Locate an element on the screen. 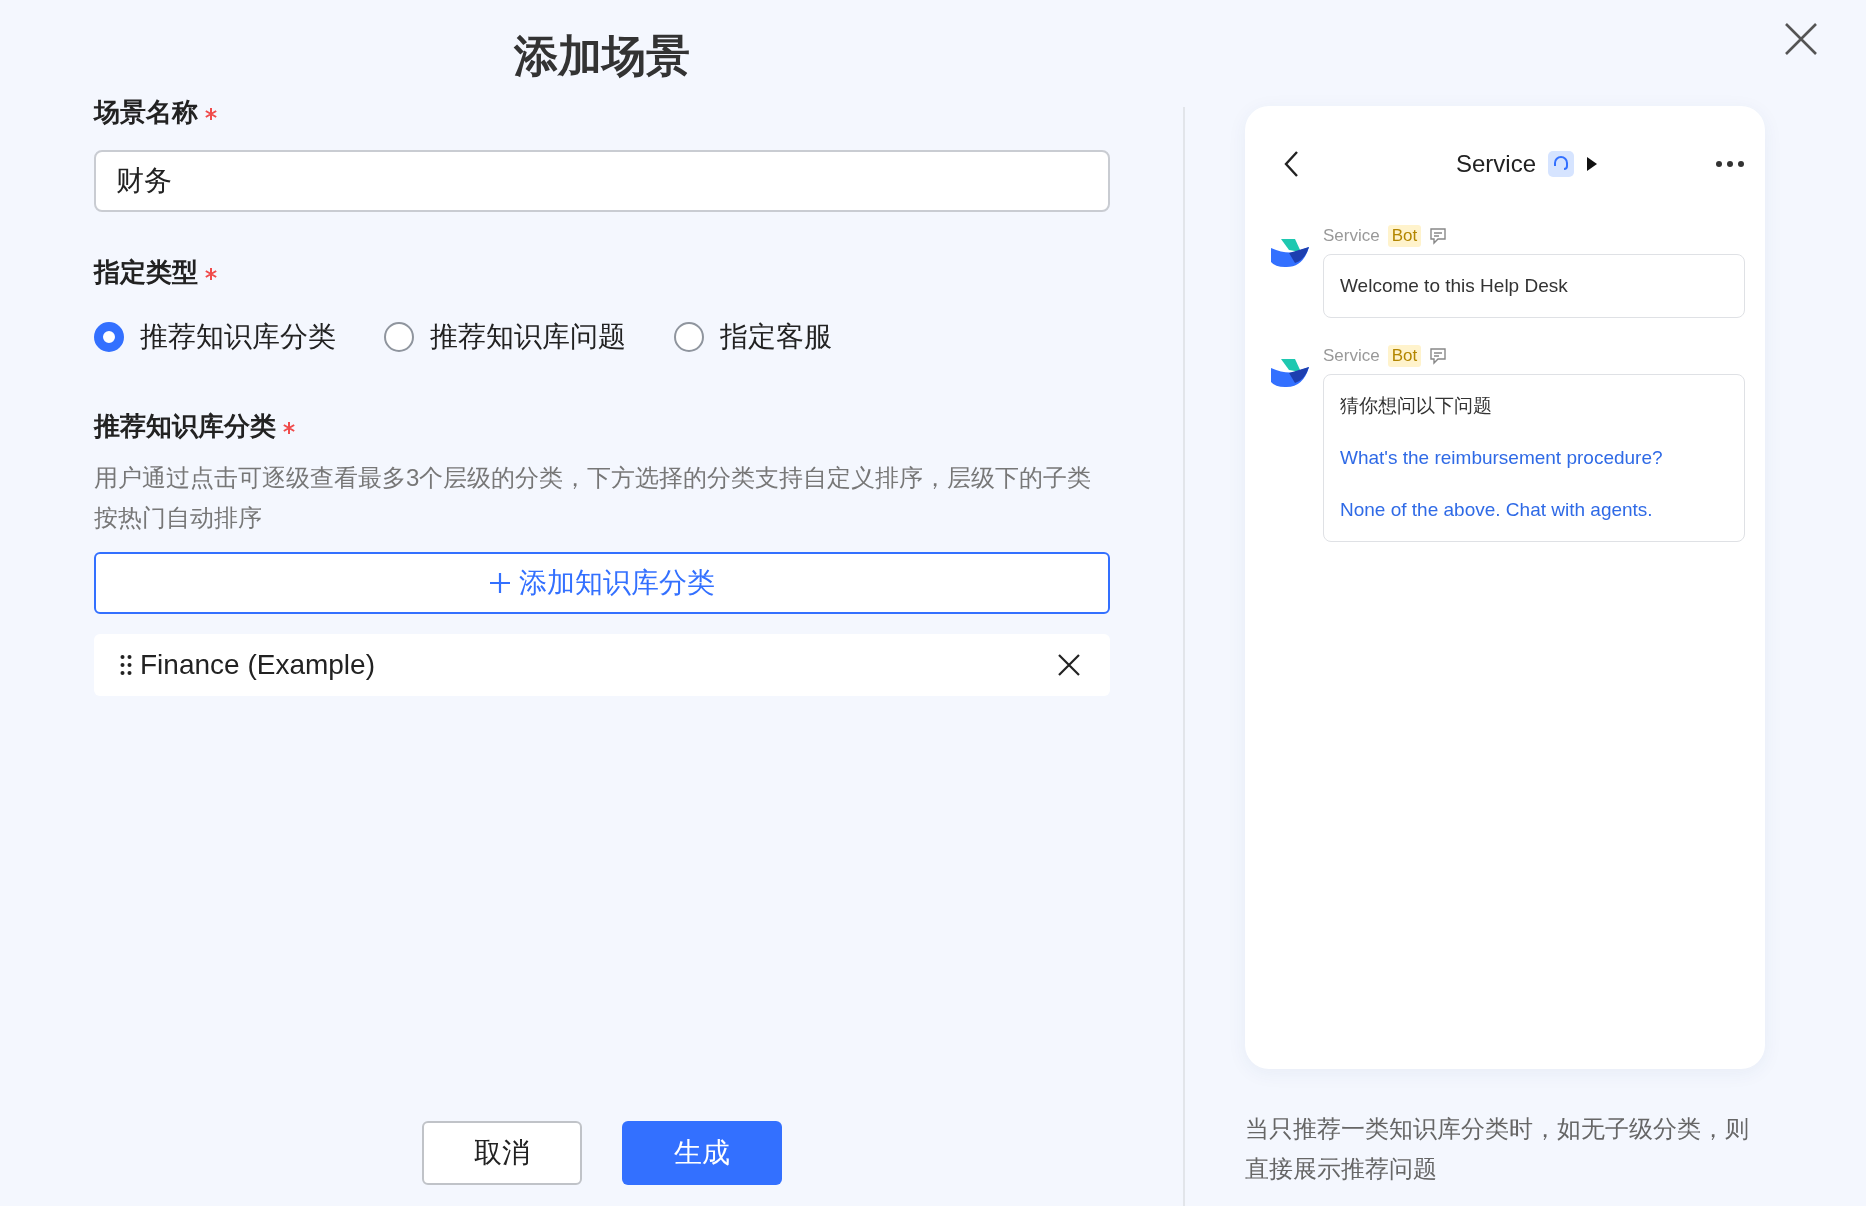 This screenshot has width=1866, height=1206. field-label: 推荐知识库分类 is located at coordinates (185, 426).